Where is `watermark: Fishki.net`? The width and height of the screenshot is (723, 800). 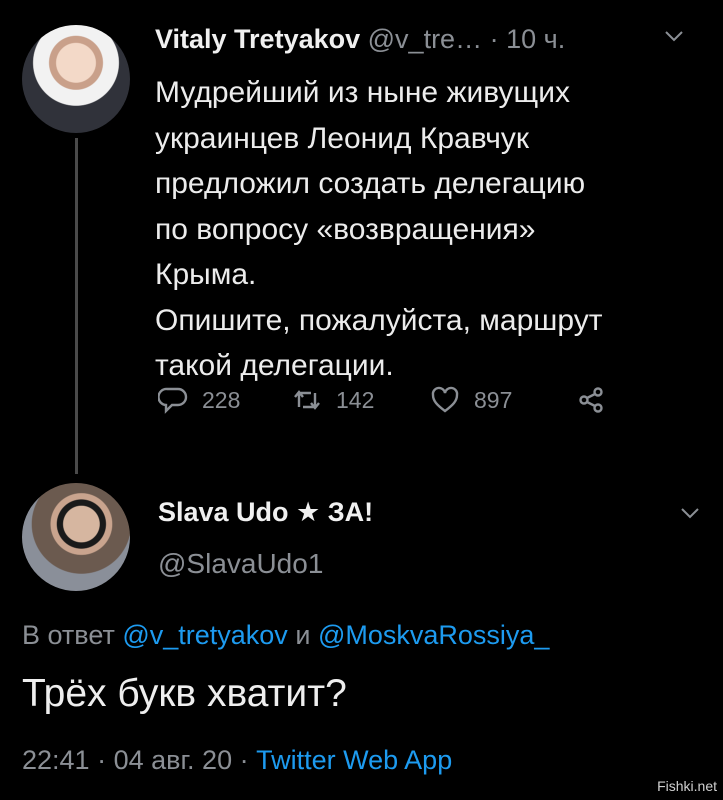 watermark: Fishki.net is located at coordinates (687, 786).